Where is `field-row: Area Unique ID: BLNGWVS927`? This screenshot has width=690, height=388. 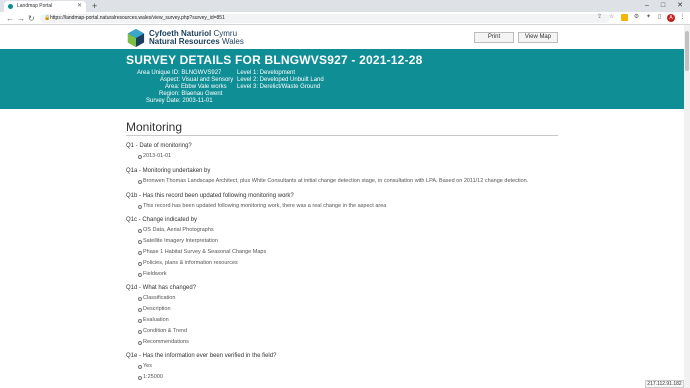 field-row: Area Unique ID: BLNGWVS927 is located at coordinates (180, 73).